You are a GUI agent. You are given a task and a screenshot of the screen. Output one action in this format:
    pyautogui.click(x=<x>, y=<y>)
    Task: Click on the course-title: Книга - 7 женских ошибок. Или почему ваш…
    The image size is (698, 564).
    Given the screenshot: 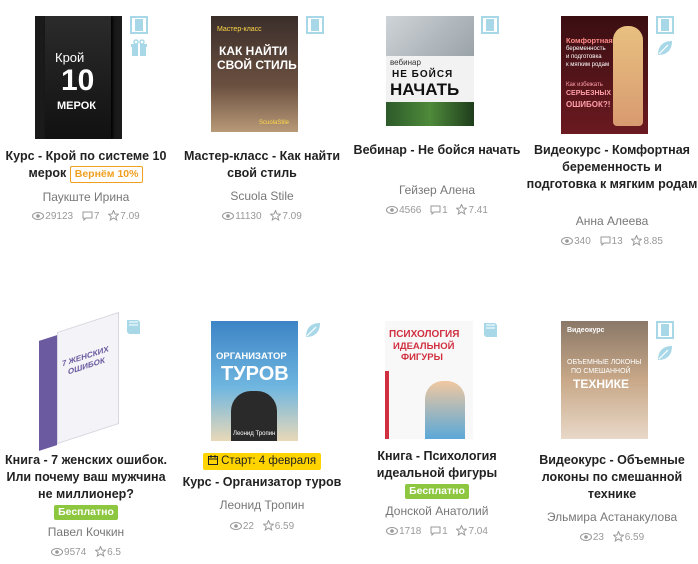 What is the action you would take?
    pyautogui.click(x=86, y=486)
    